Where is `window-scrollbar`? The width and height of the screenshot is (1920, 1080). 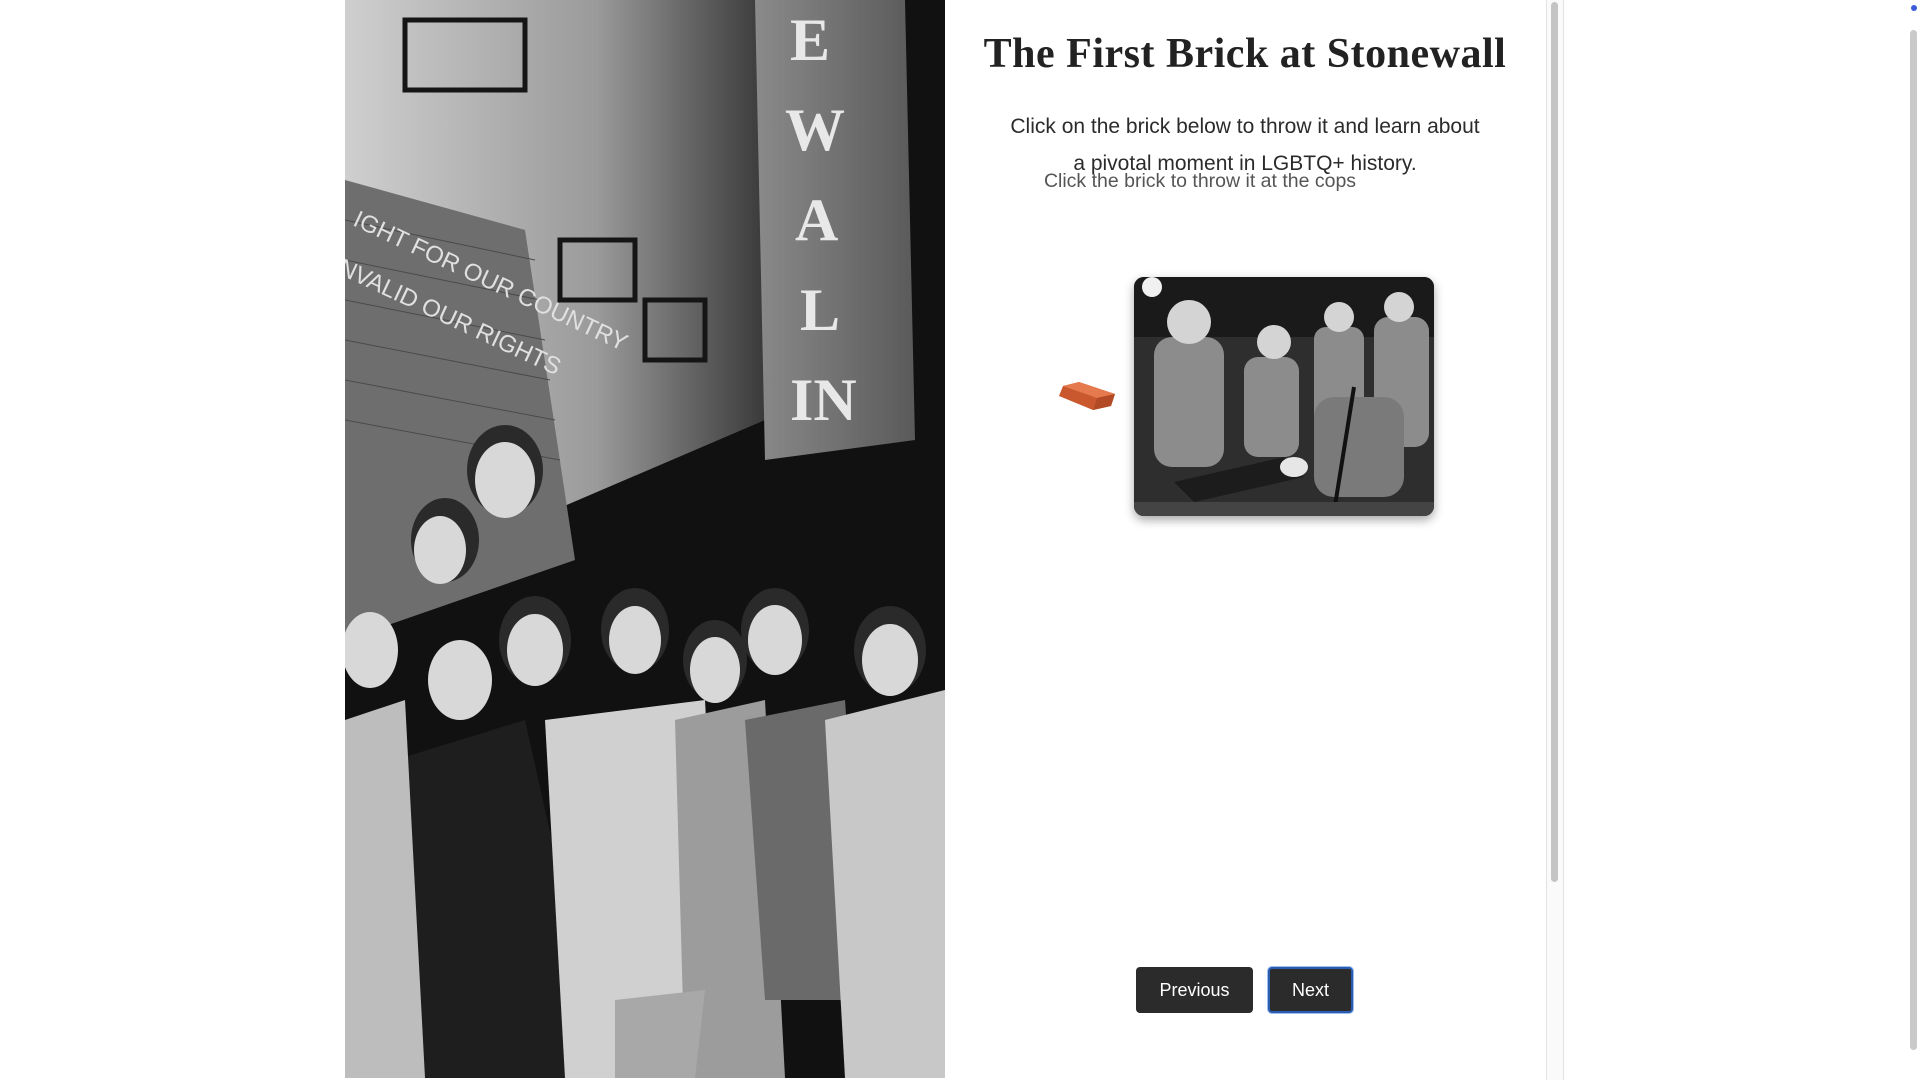 window-scrollbar is located at coordinates (1913, 540).